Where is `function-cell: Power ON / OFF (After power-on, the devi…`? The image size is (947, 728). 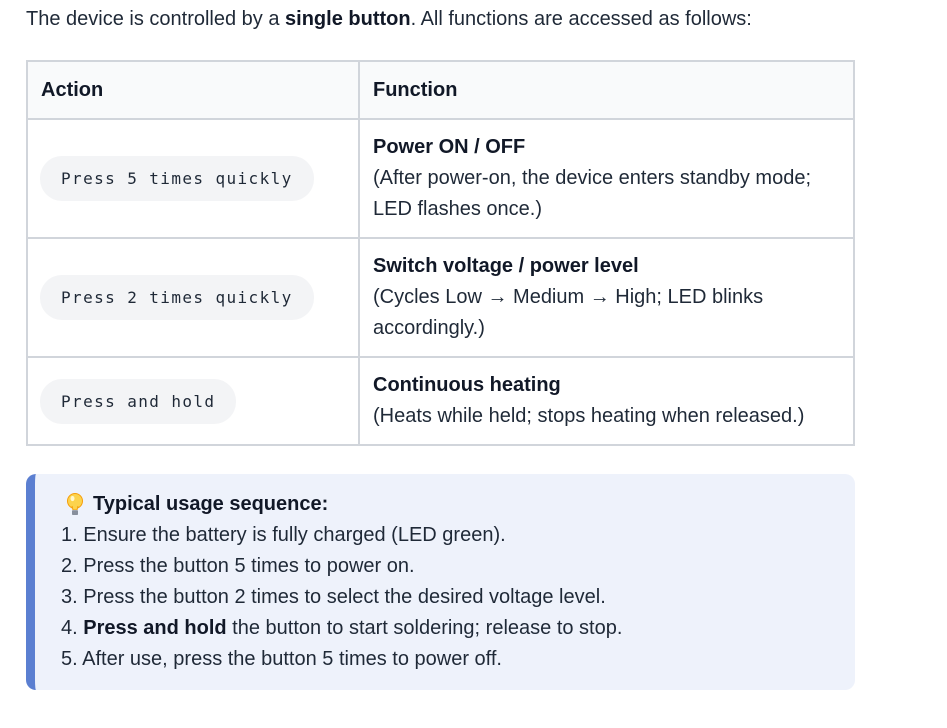
function-cell: Power ON / OFF (After power-on, the devi… is located at coordinates (606, 178).